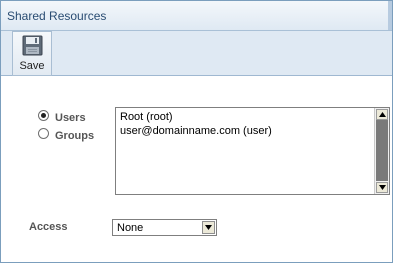  I want to click on arrow-down-icon, so click(382, 187).